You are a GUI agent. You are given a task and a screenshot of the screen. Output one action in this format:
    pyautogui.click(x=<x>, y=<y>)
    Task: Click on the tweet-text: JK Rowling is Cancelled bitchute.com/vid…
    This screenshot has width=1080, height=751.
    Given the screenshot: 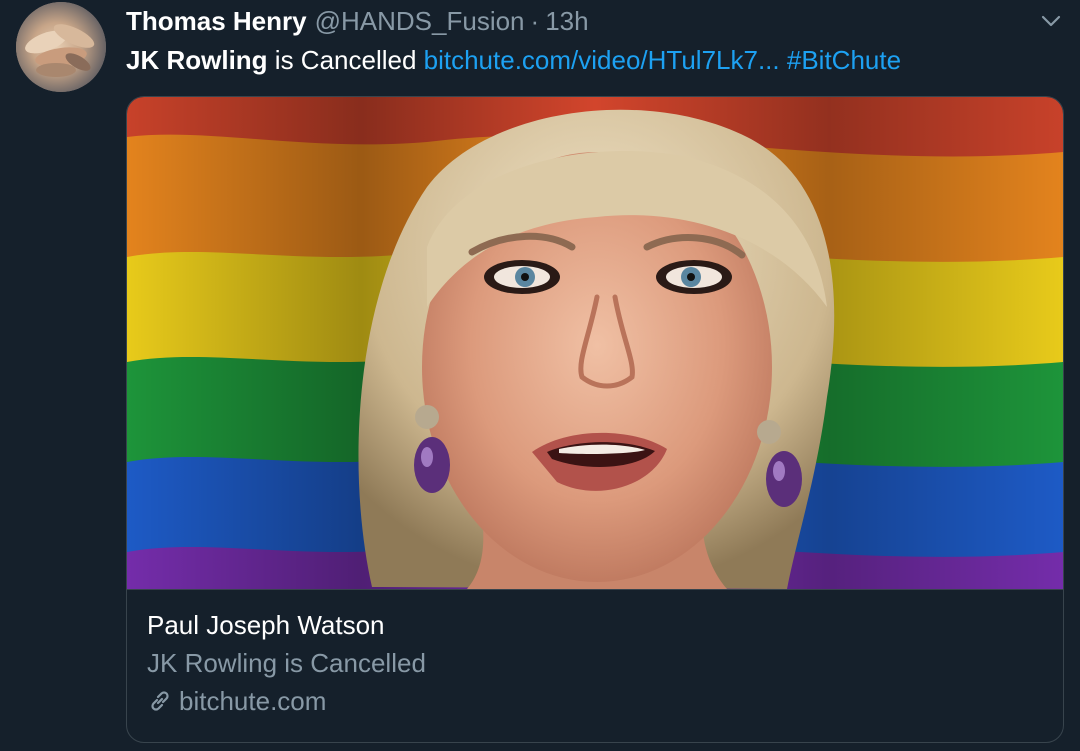 What is the action you would take?
    pyautogui.click(x=513, y=60)
    